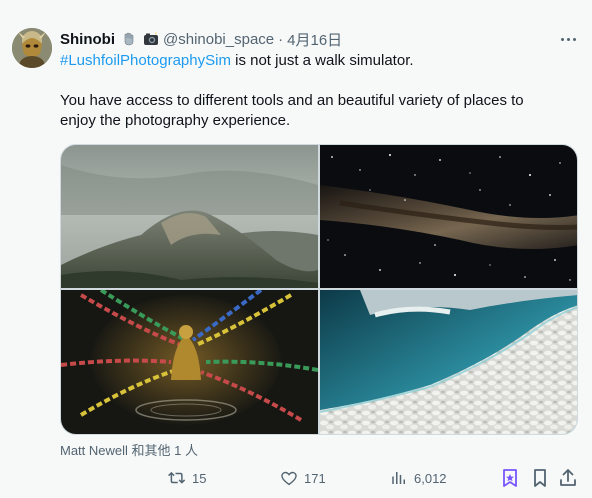 Image resolution: width=592 pixels, height=498 pixels. What do you see at coordinates (315, 478) in the screenshot?
I see `like-count: 171` at bounding box center [315, 478].